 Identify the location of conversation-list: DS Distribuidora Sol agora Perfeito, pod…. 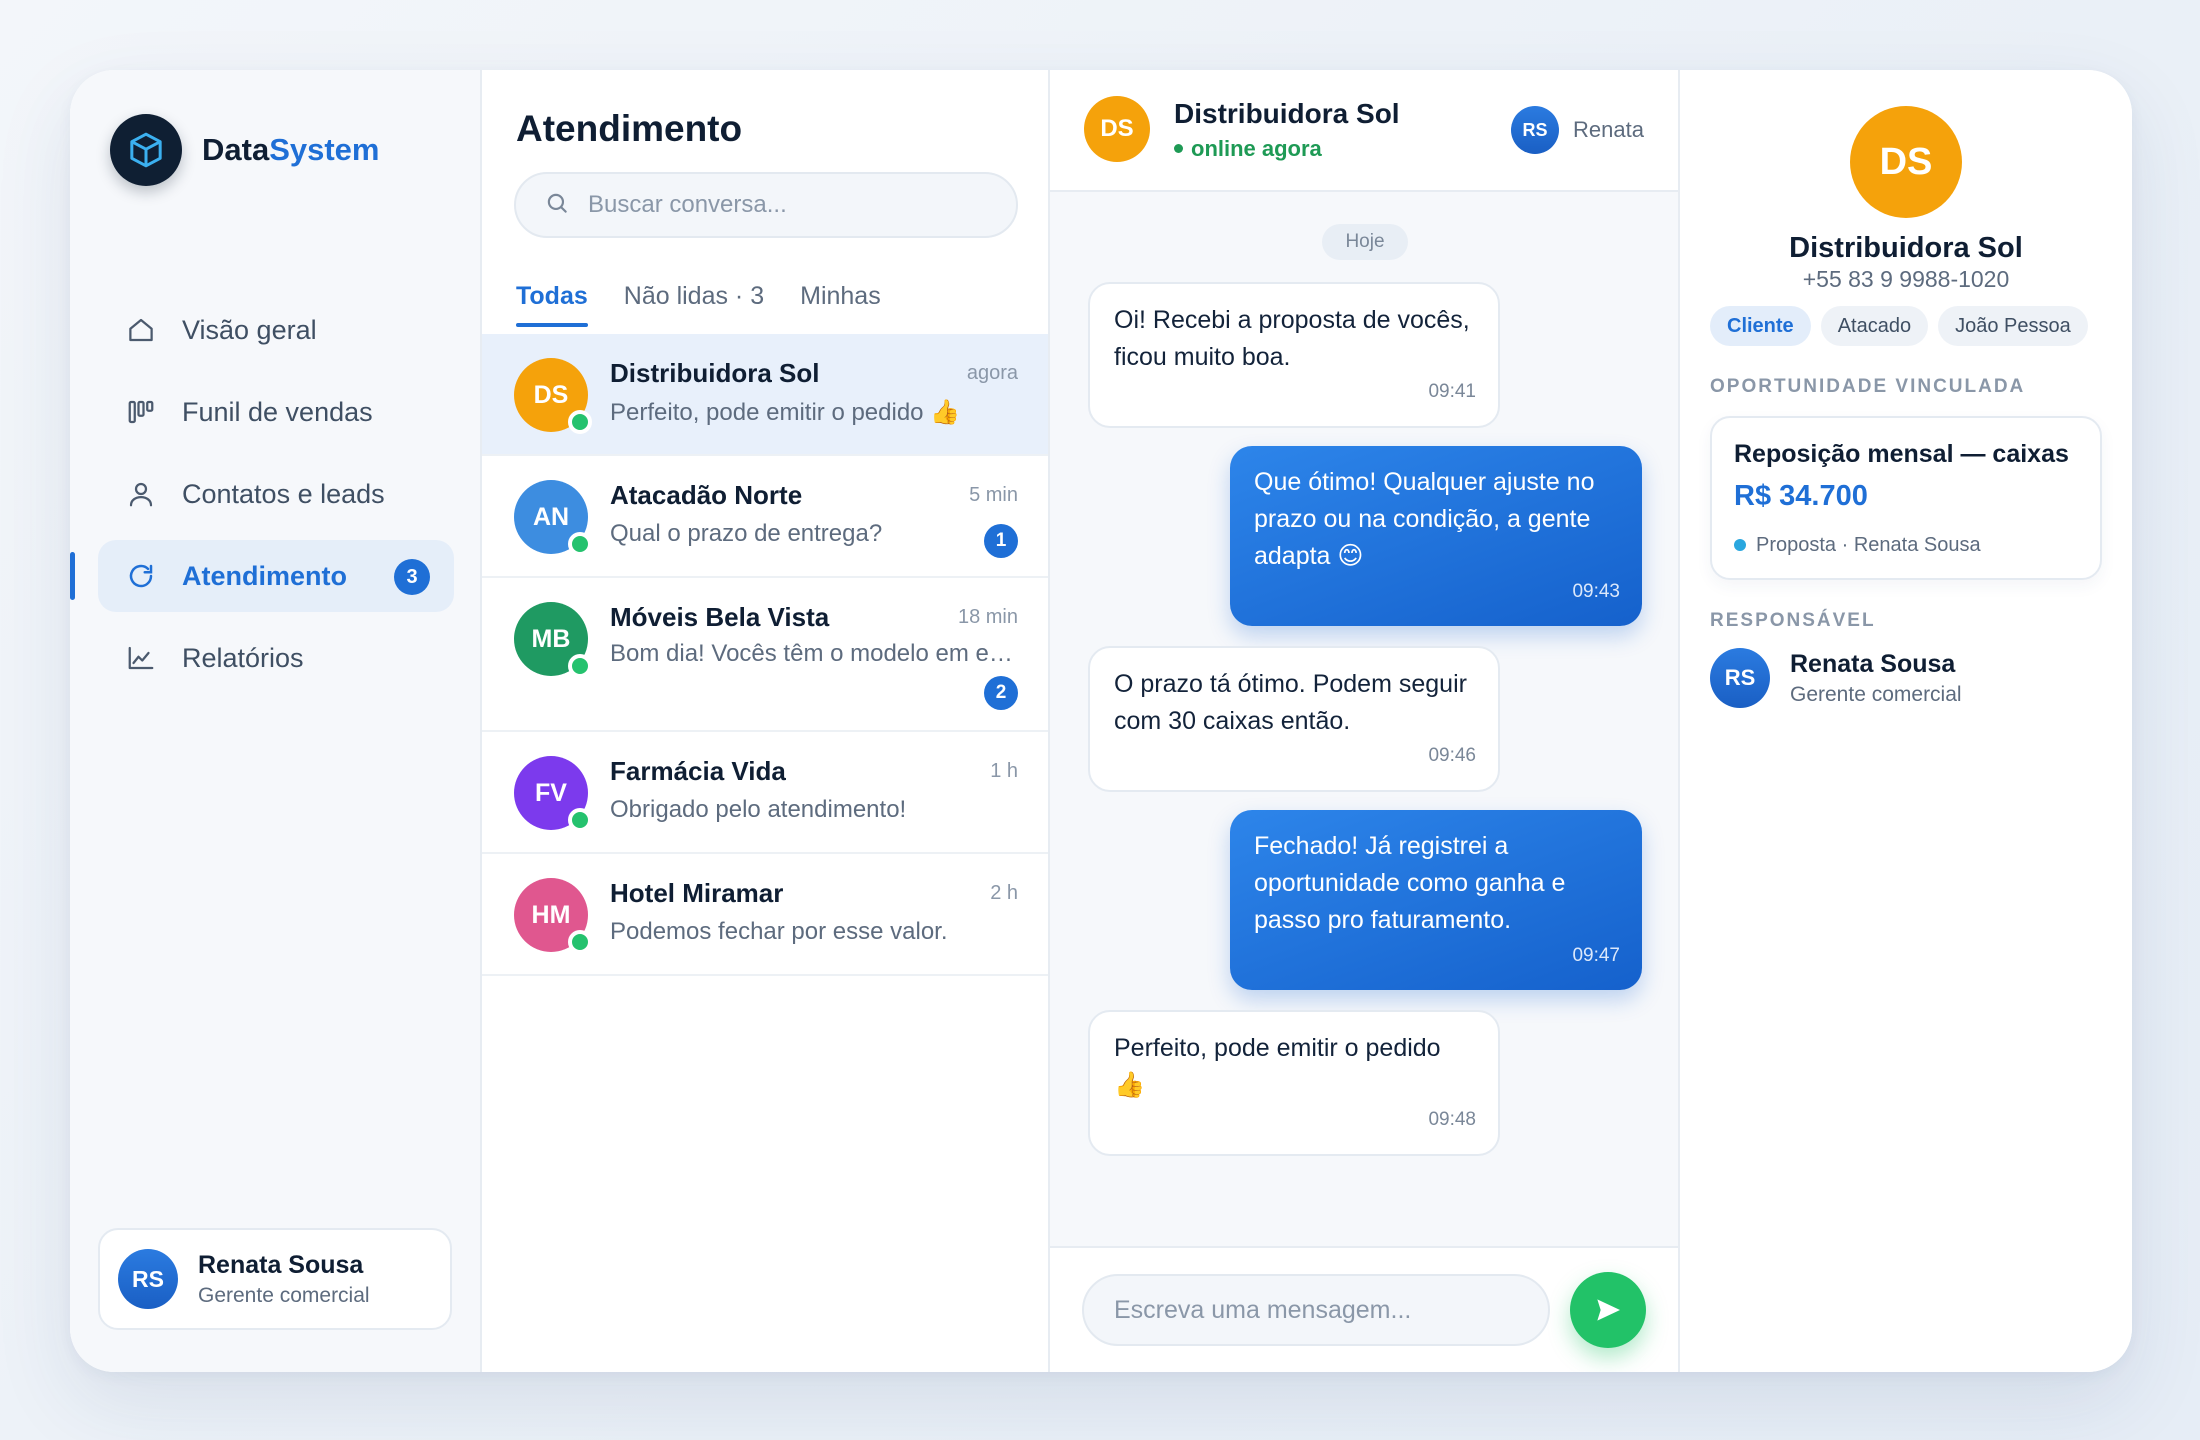
(765, 655).